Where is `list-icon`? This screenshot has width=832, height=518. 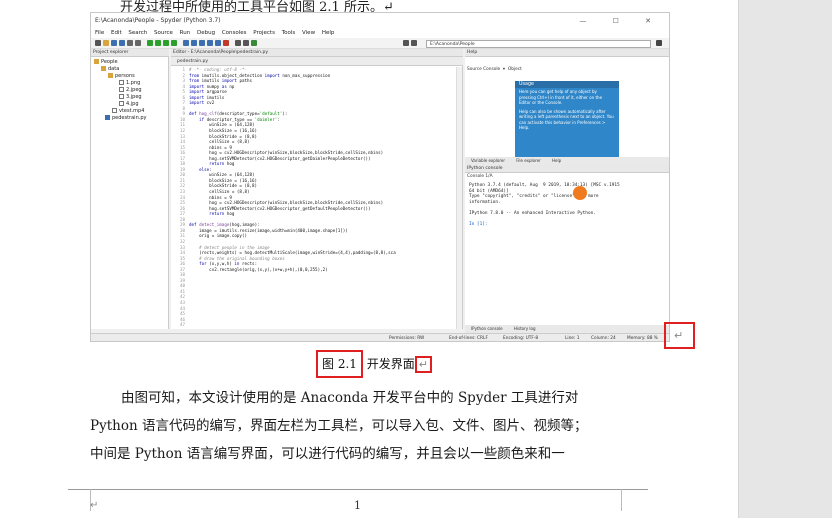
list-icon is located at coordinates (130, 43).